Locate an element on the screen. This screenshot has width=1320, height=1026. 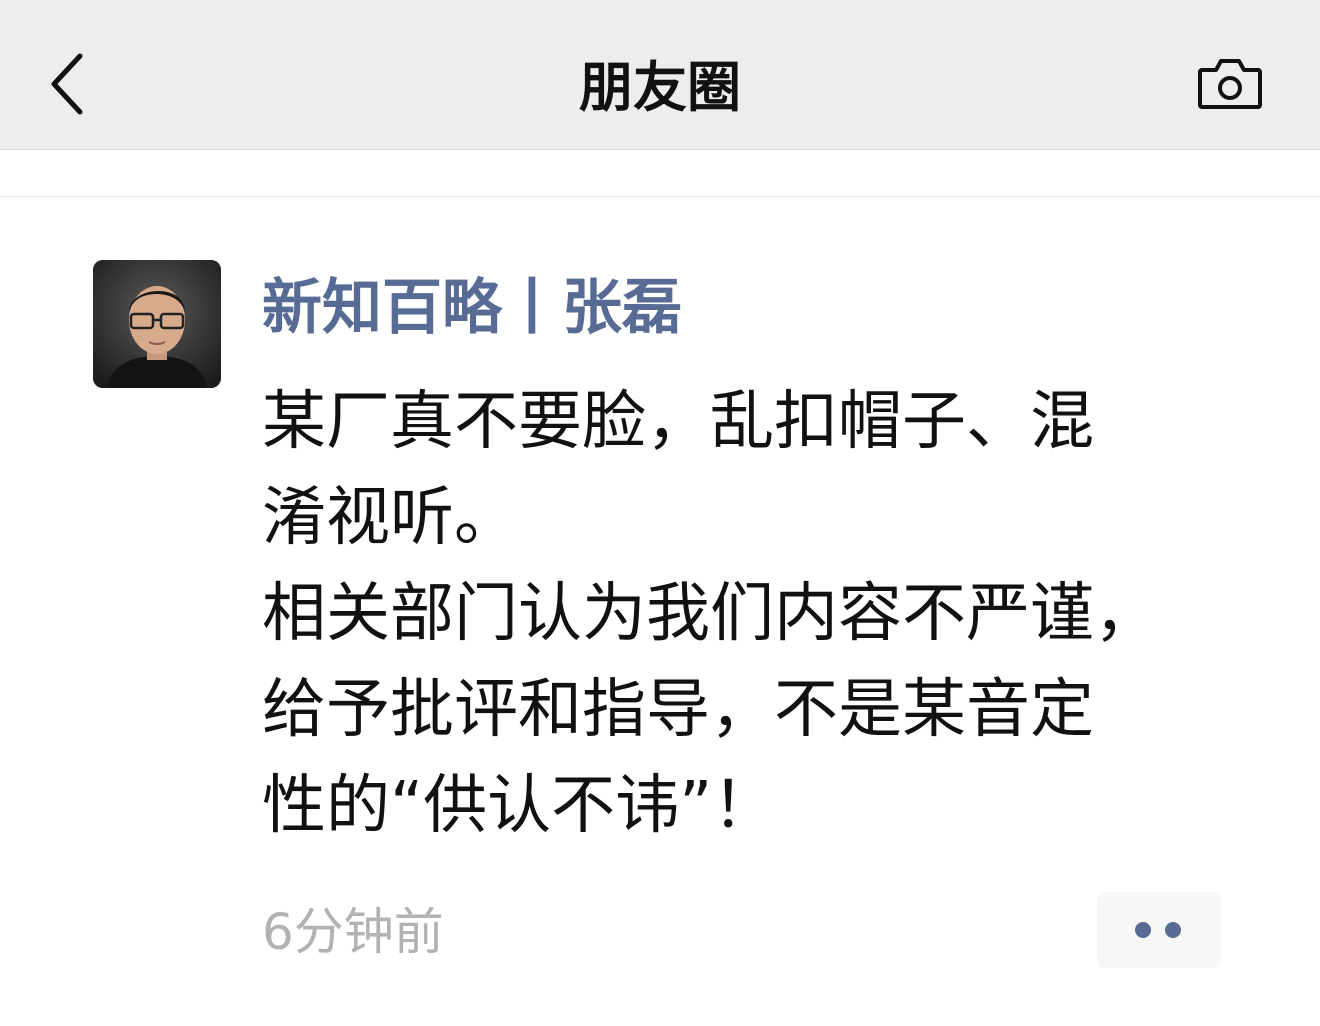
page-title: 朋友圈 is located at coordinates (660, 87).